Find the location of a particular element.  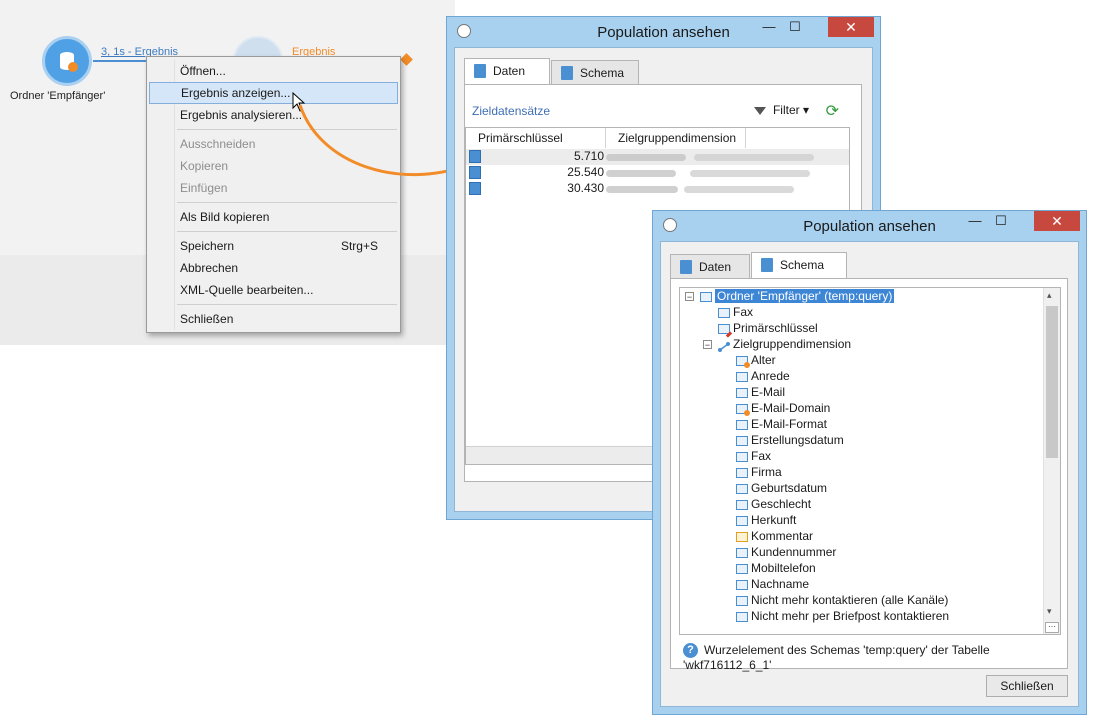

tree-node-primary-key: Primärschlüssel is located at coordinates (768, 328).